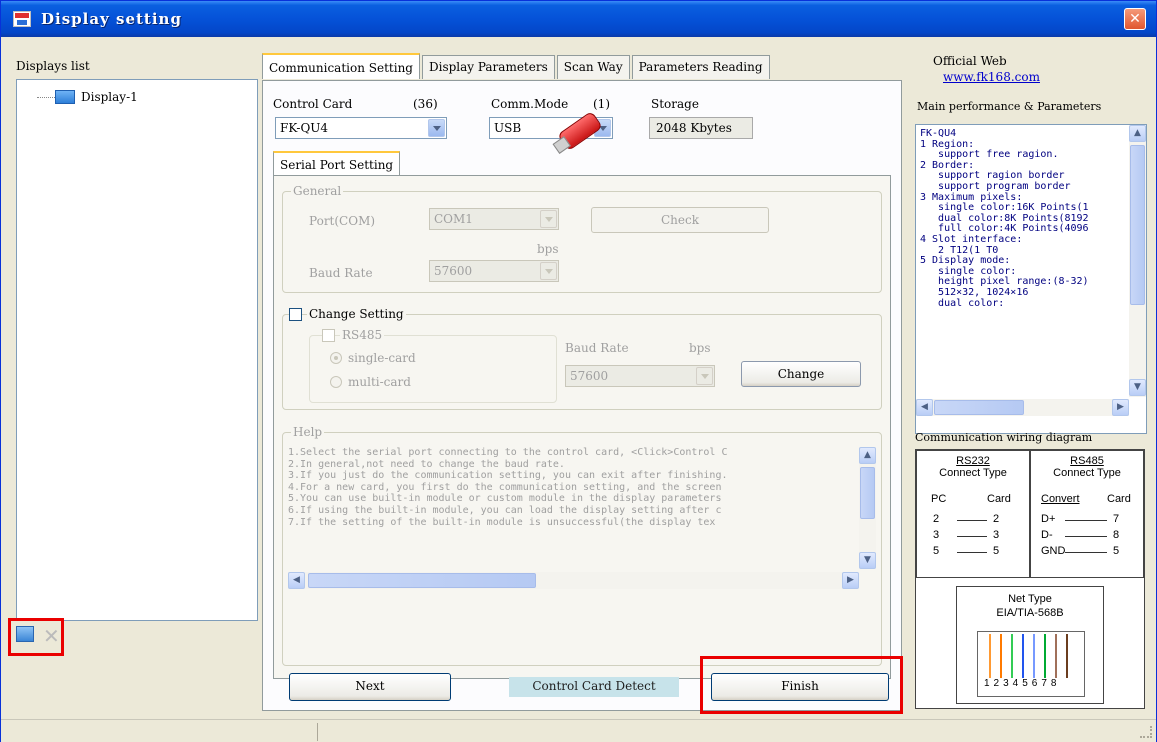  I want to click on general-group-title: General, so click(317, 191).